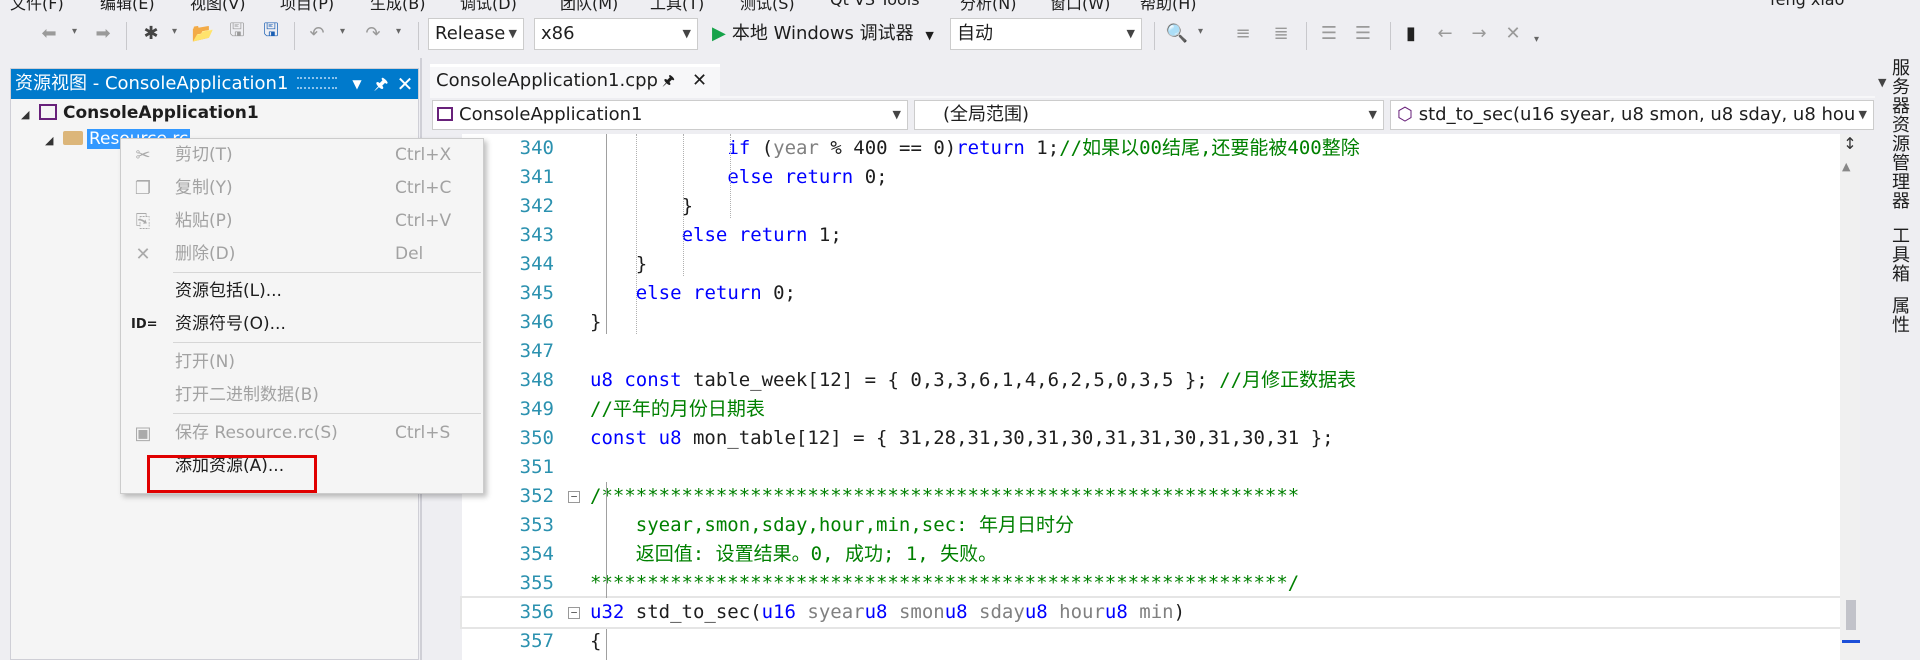 This screenshot has width=1920, height=660. I want to click on indent-icon: ≣, so click(1281, 33).